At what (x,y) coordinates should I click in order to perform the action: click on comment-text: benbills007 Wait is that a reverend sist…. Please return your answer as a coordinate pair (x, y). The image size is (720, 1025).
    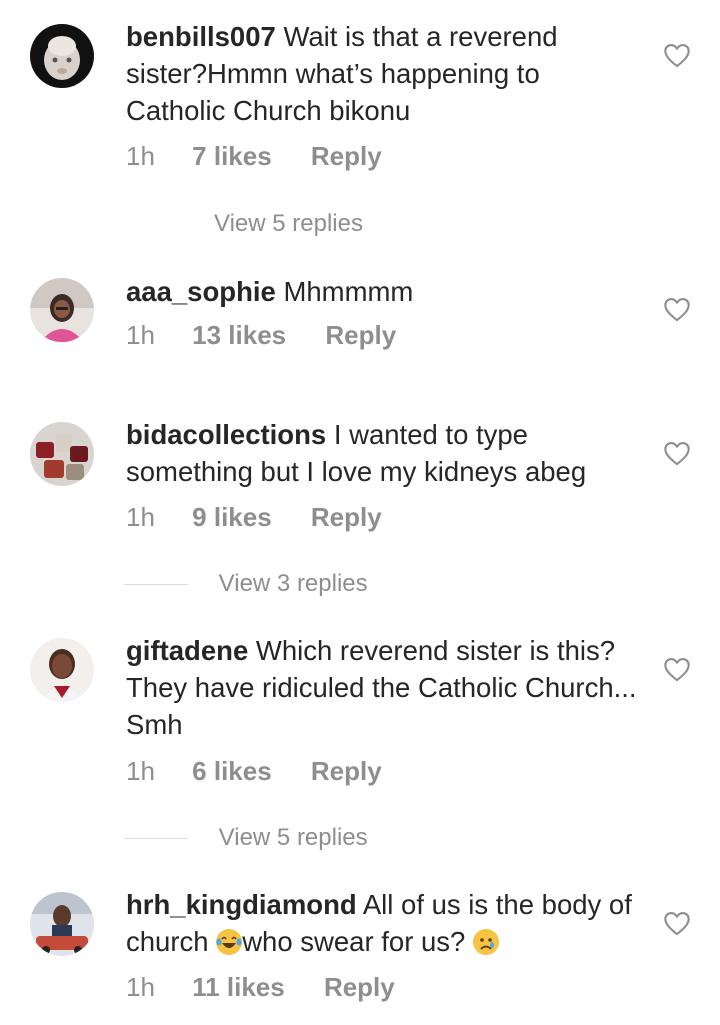
    Looking at the image, I should click on (386, 73).